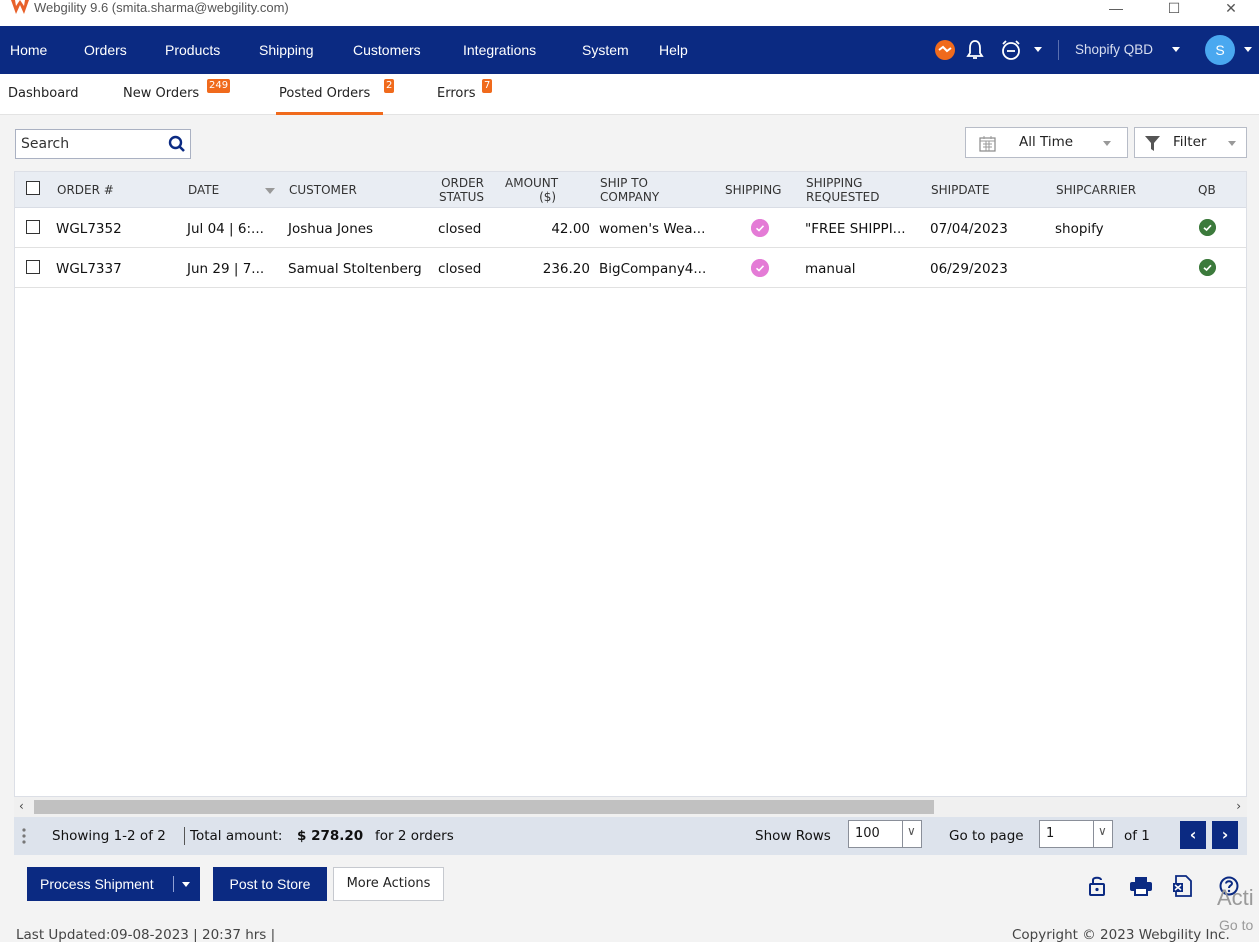  I want to click on select-divider, so click(1093, 834).